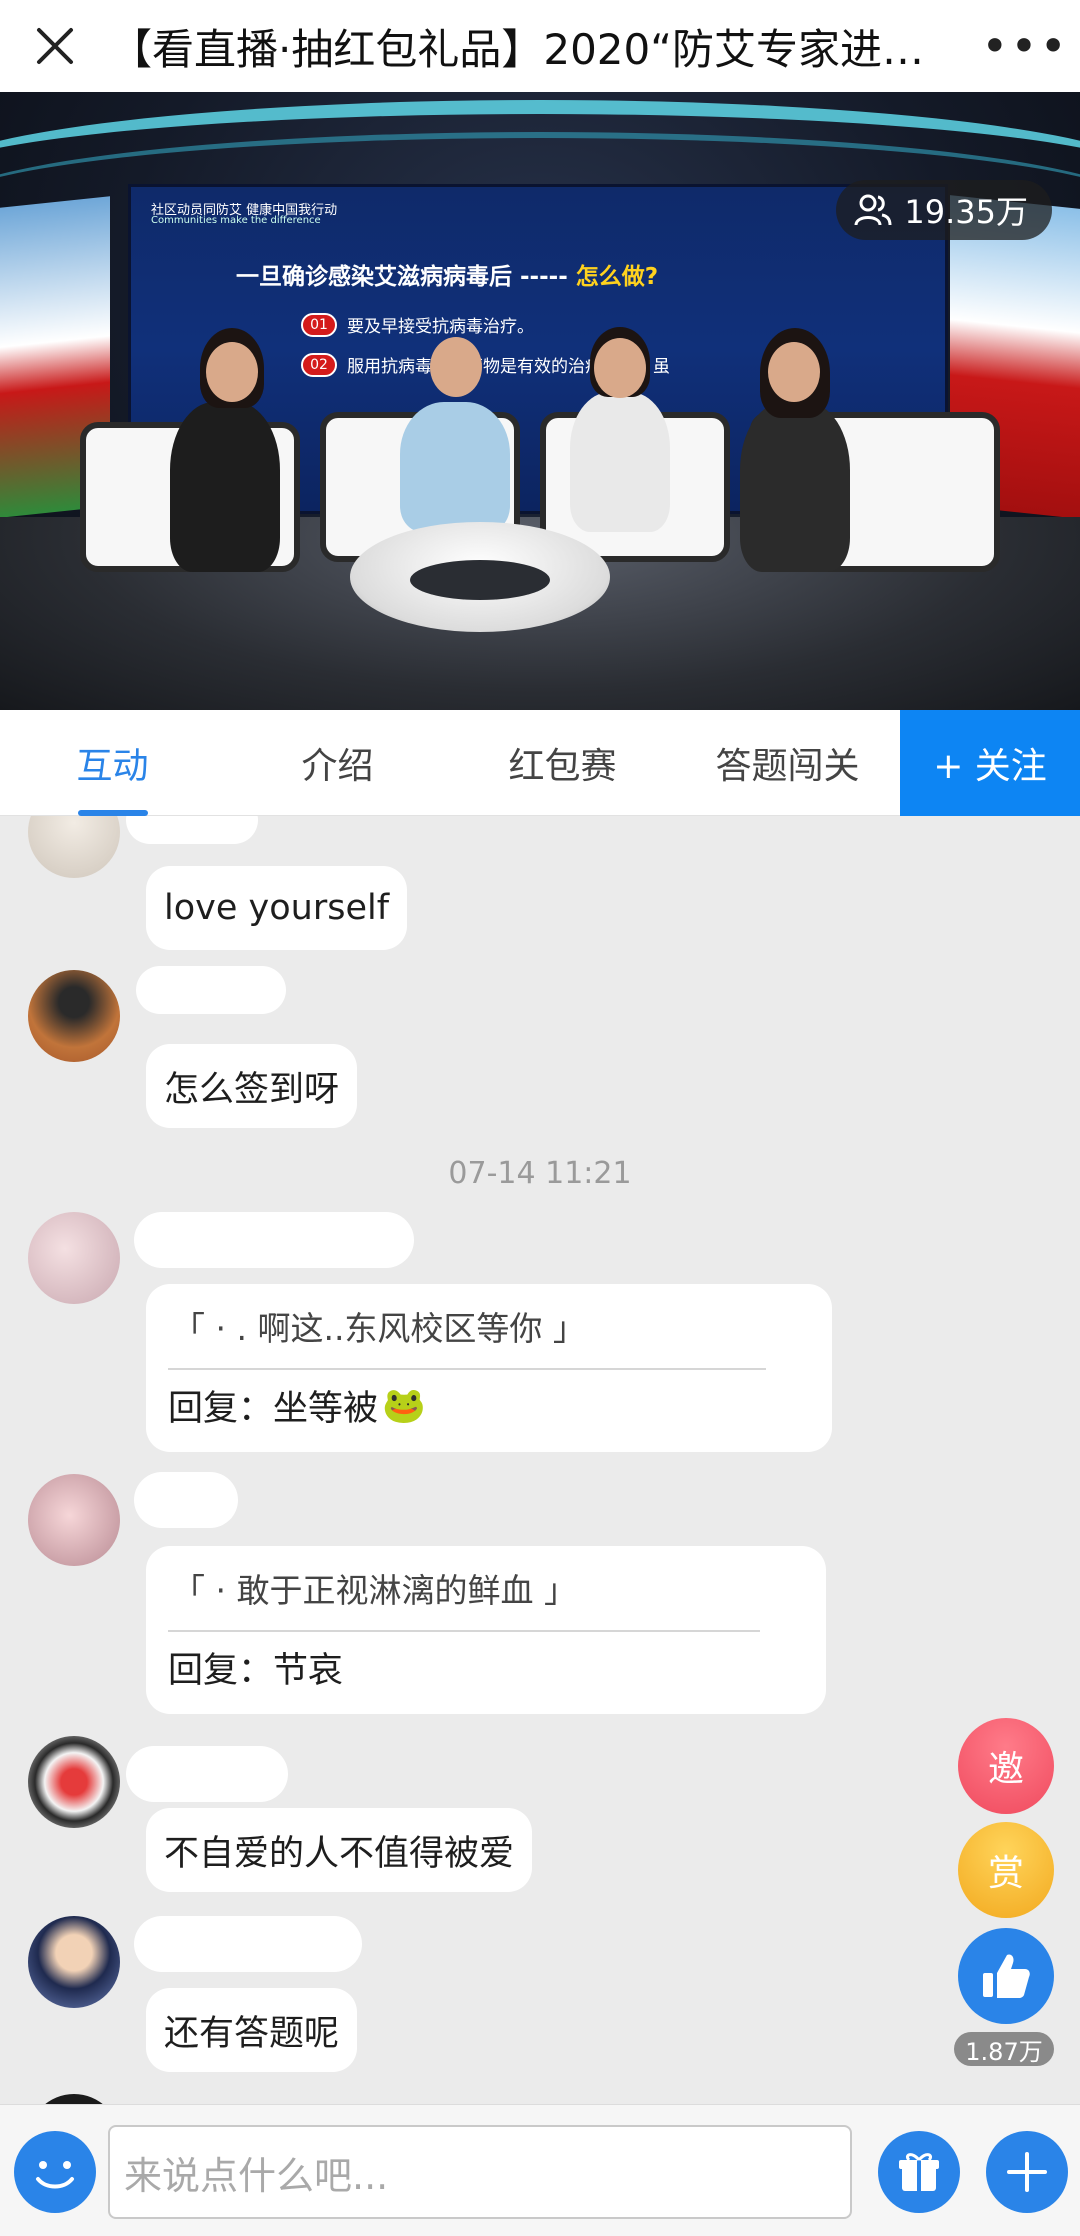  I want to click on screen-title-prefix: 一旦确诊感染艾滋病病毒后 -----, so click(402, 277).